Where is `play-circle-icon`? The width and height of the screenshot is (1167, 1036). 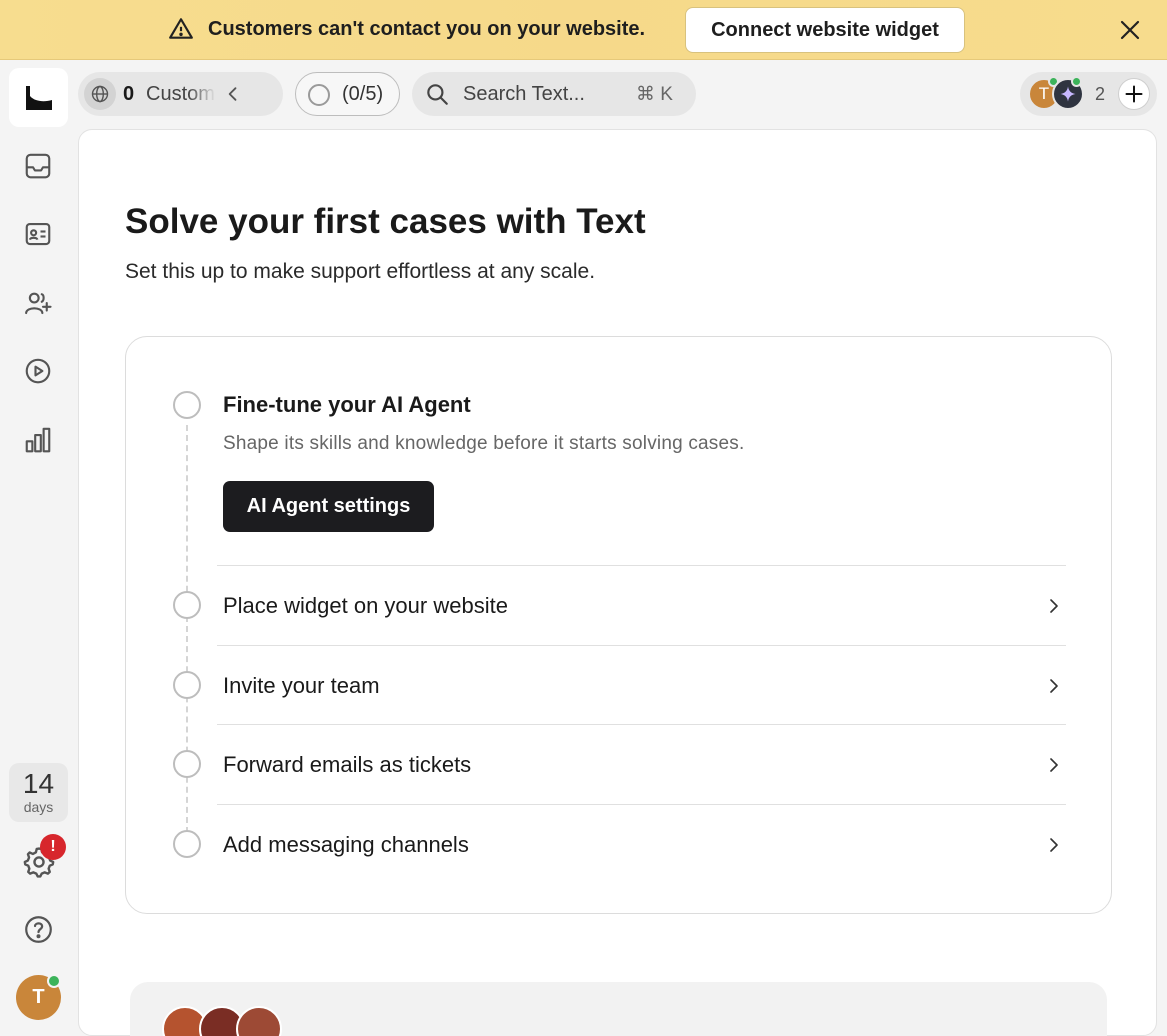 play-circle-icon is located at coordinates (38, 371).